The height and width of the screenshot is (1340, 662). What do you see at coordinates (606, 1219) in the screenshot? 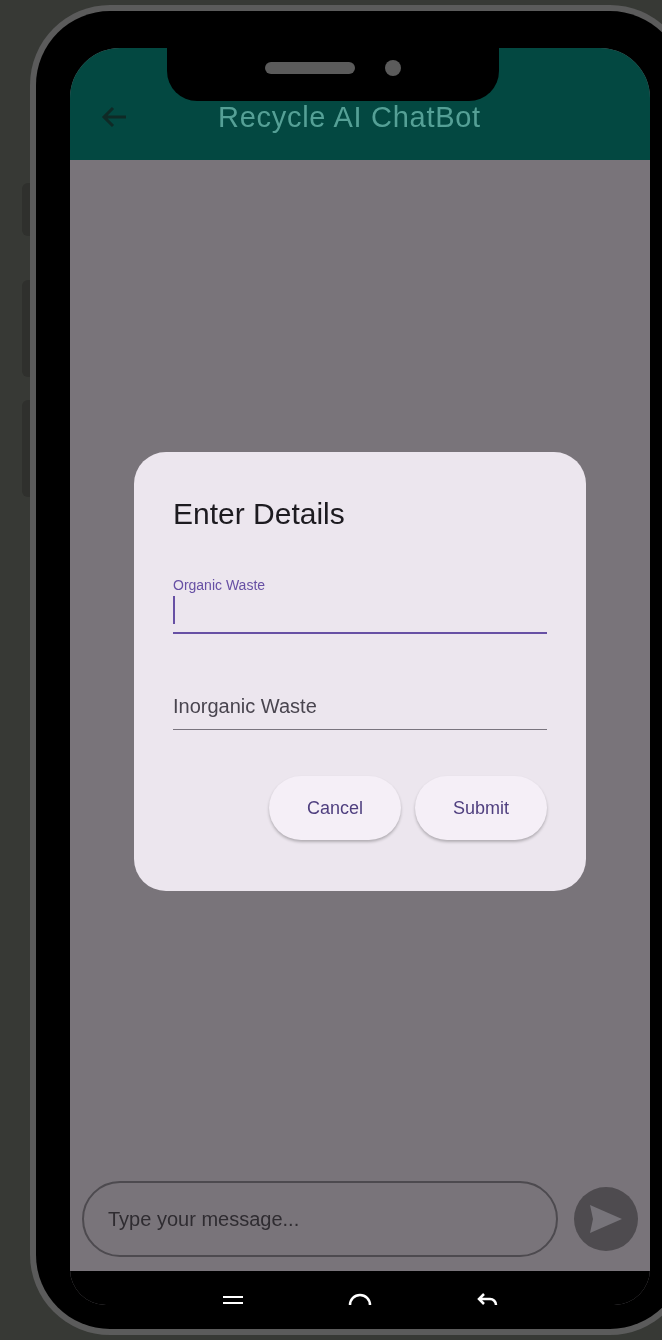
I see `send-icon` at bounding box center [606, 1219].